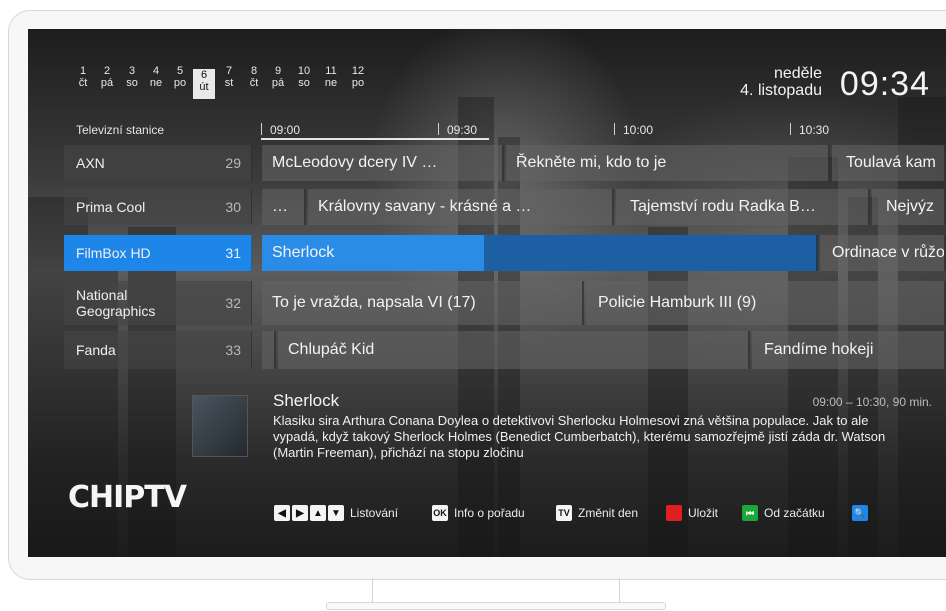  I want to click on day-item: 4 ne, so click(156, 77).